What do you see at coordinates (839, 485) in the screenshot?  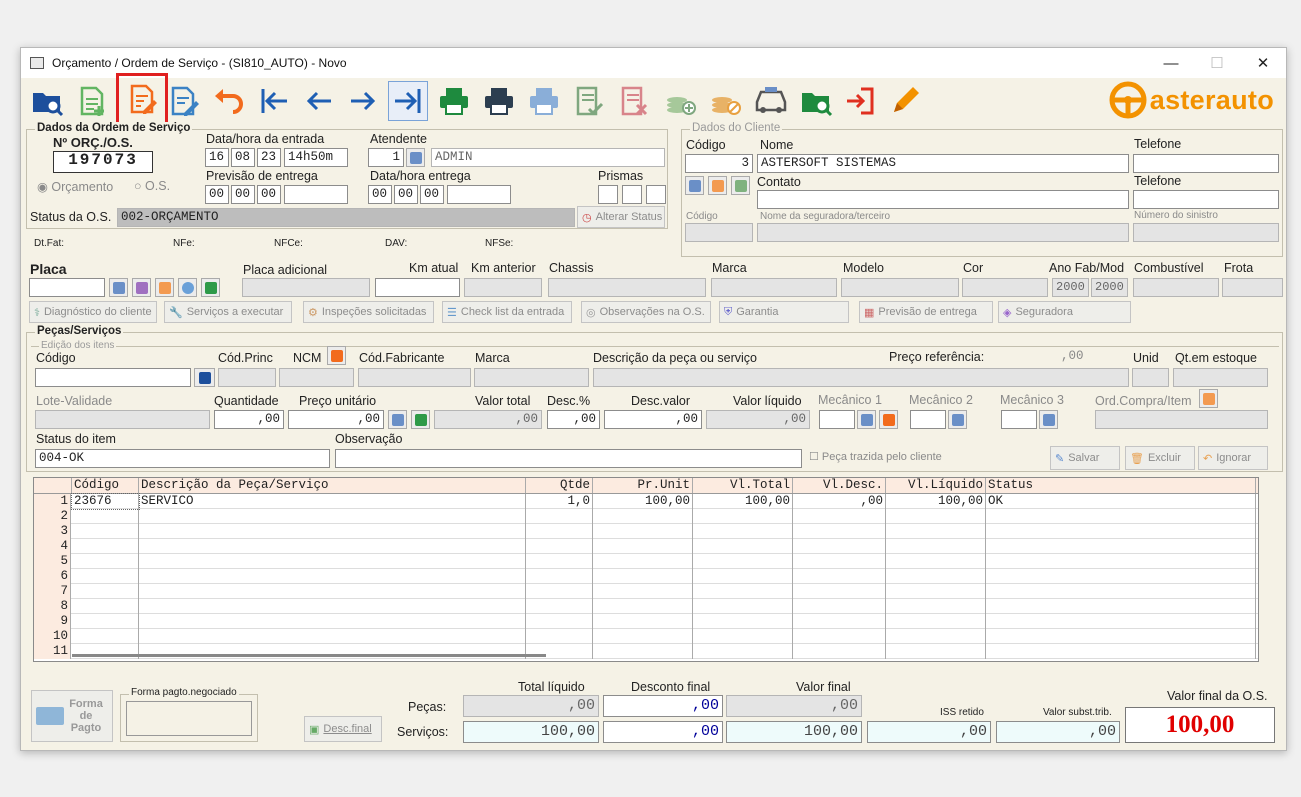 I see `col-discount-header: Vl.Desc.` at bounding box center [839, 485].